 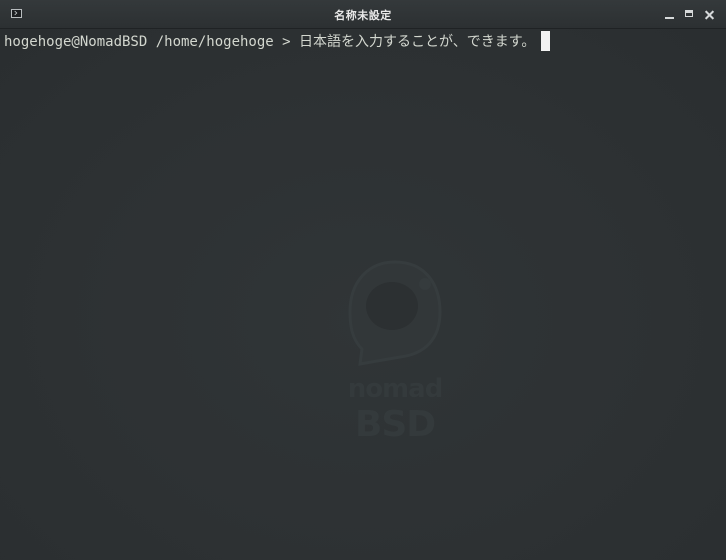 What do you see at coordinates (689, 14) in the screenshot?
I see `maximize-icon` at bounding box center [689, 14].